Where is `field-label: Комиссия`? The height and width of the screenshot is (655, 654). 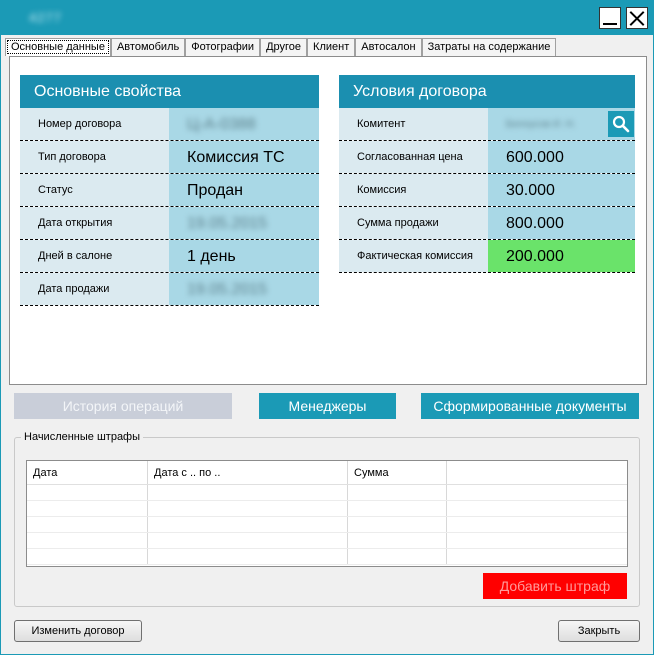
field-label: Комиссия is located at coordinates (413, 190).